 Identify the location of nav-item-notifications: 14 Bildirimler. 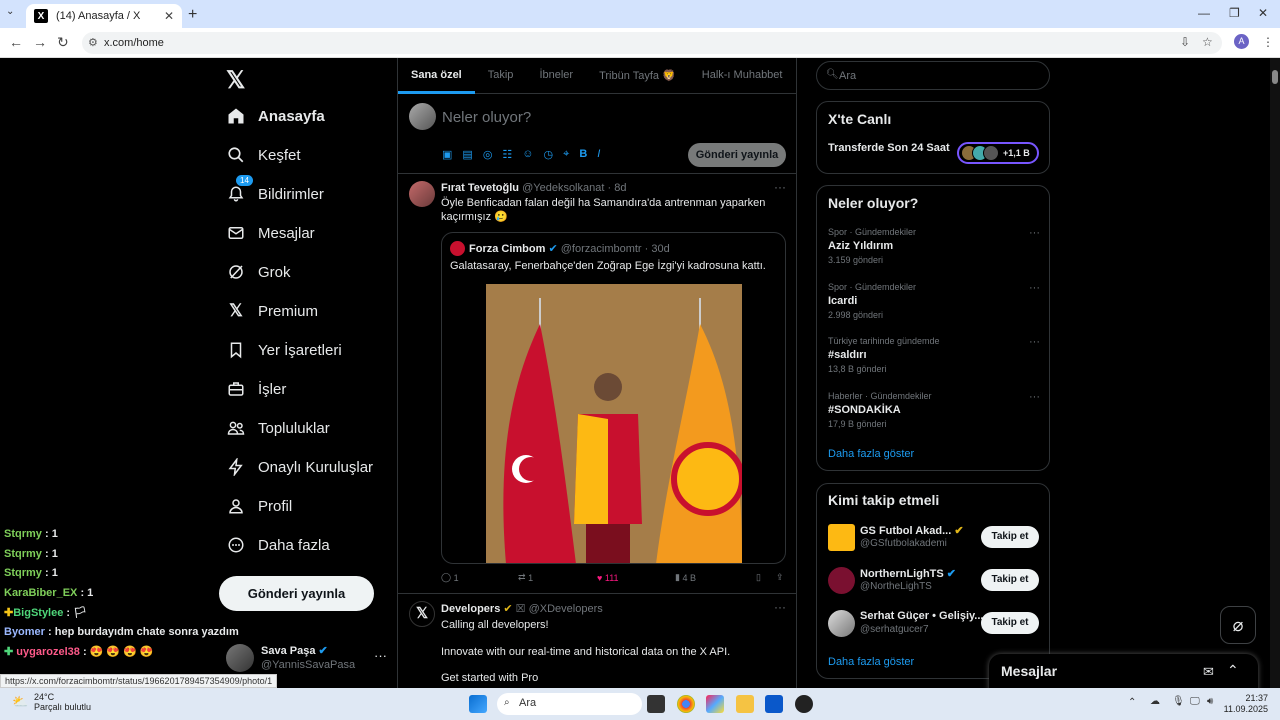
(275, 189).